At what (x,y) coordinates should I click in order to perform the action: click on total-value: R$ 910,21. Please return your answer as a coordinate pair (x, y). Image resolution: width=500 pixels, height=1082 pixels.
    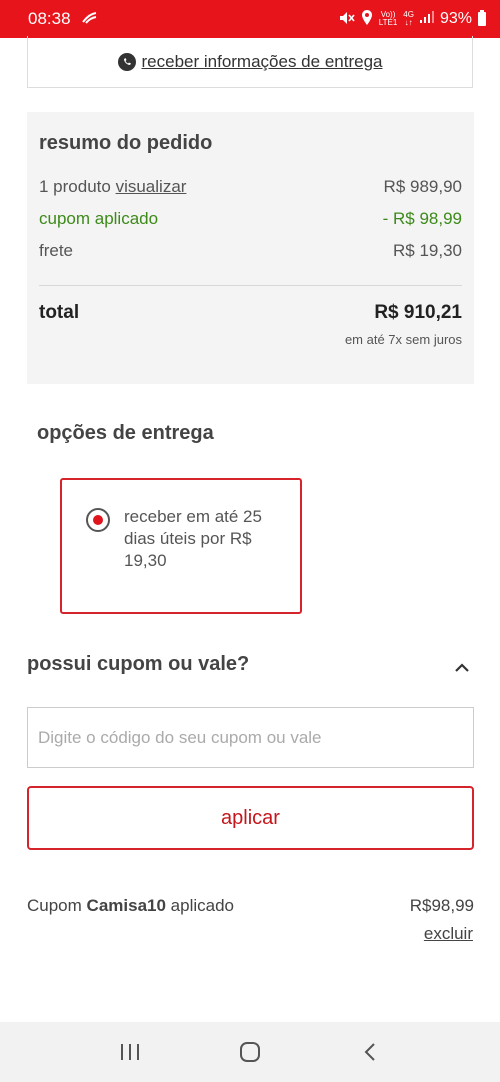
    Looking at the image, I should click on (418, 312).